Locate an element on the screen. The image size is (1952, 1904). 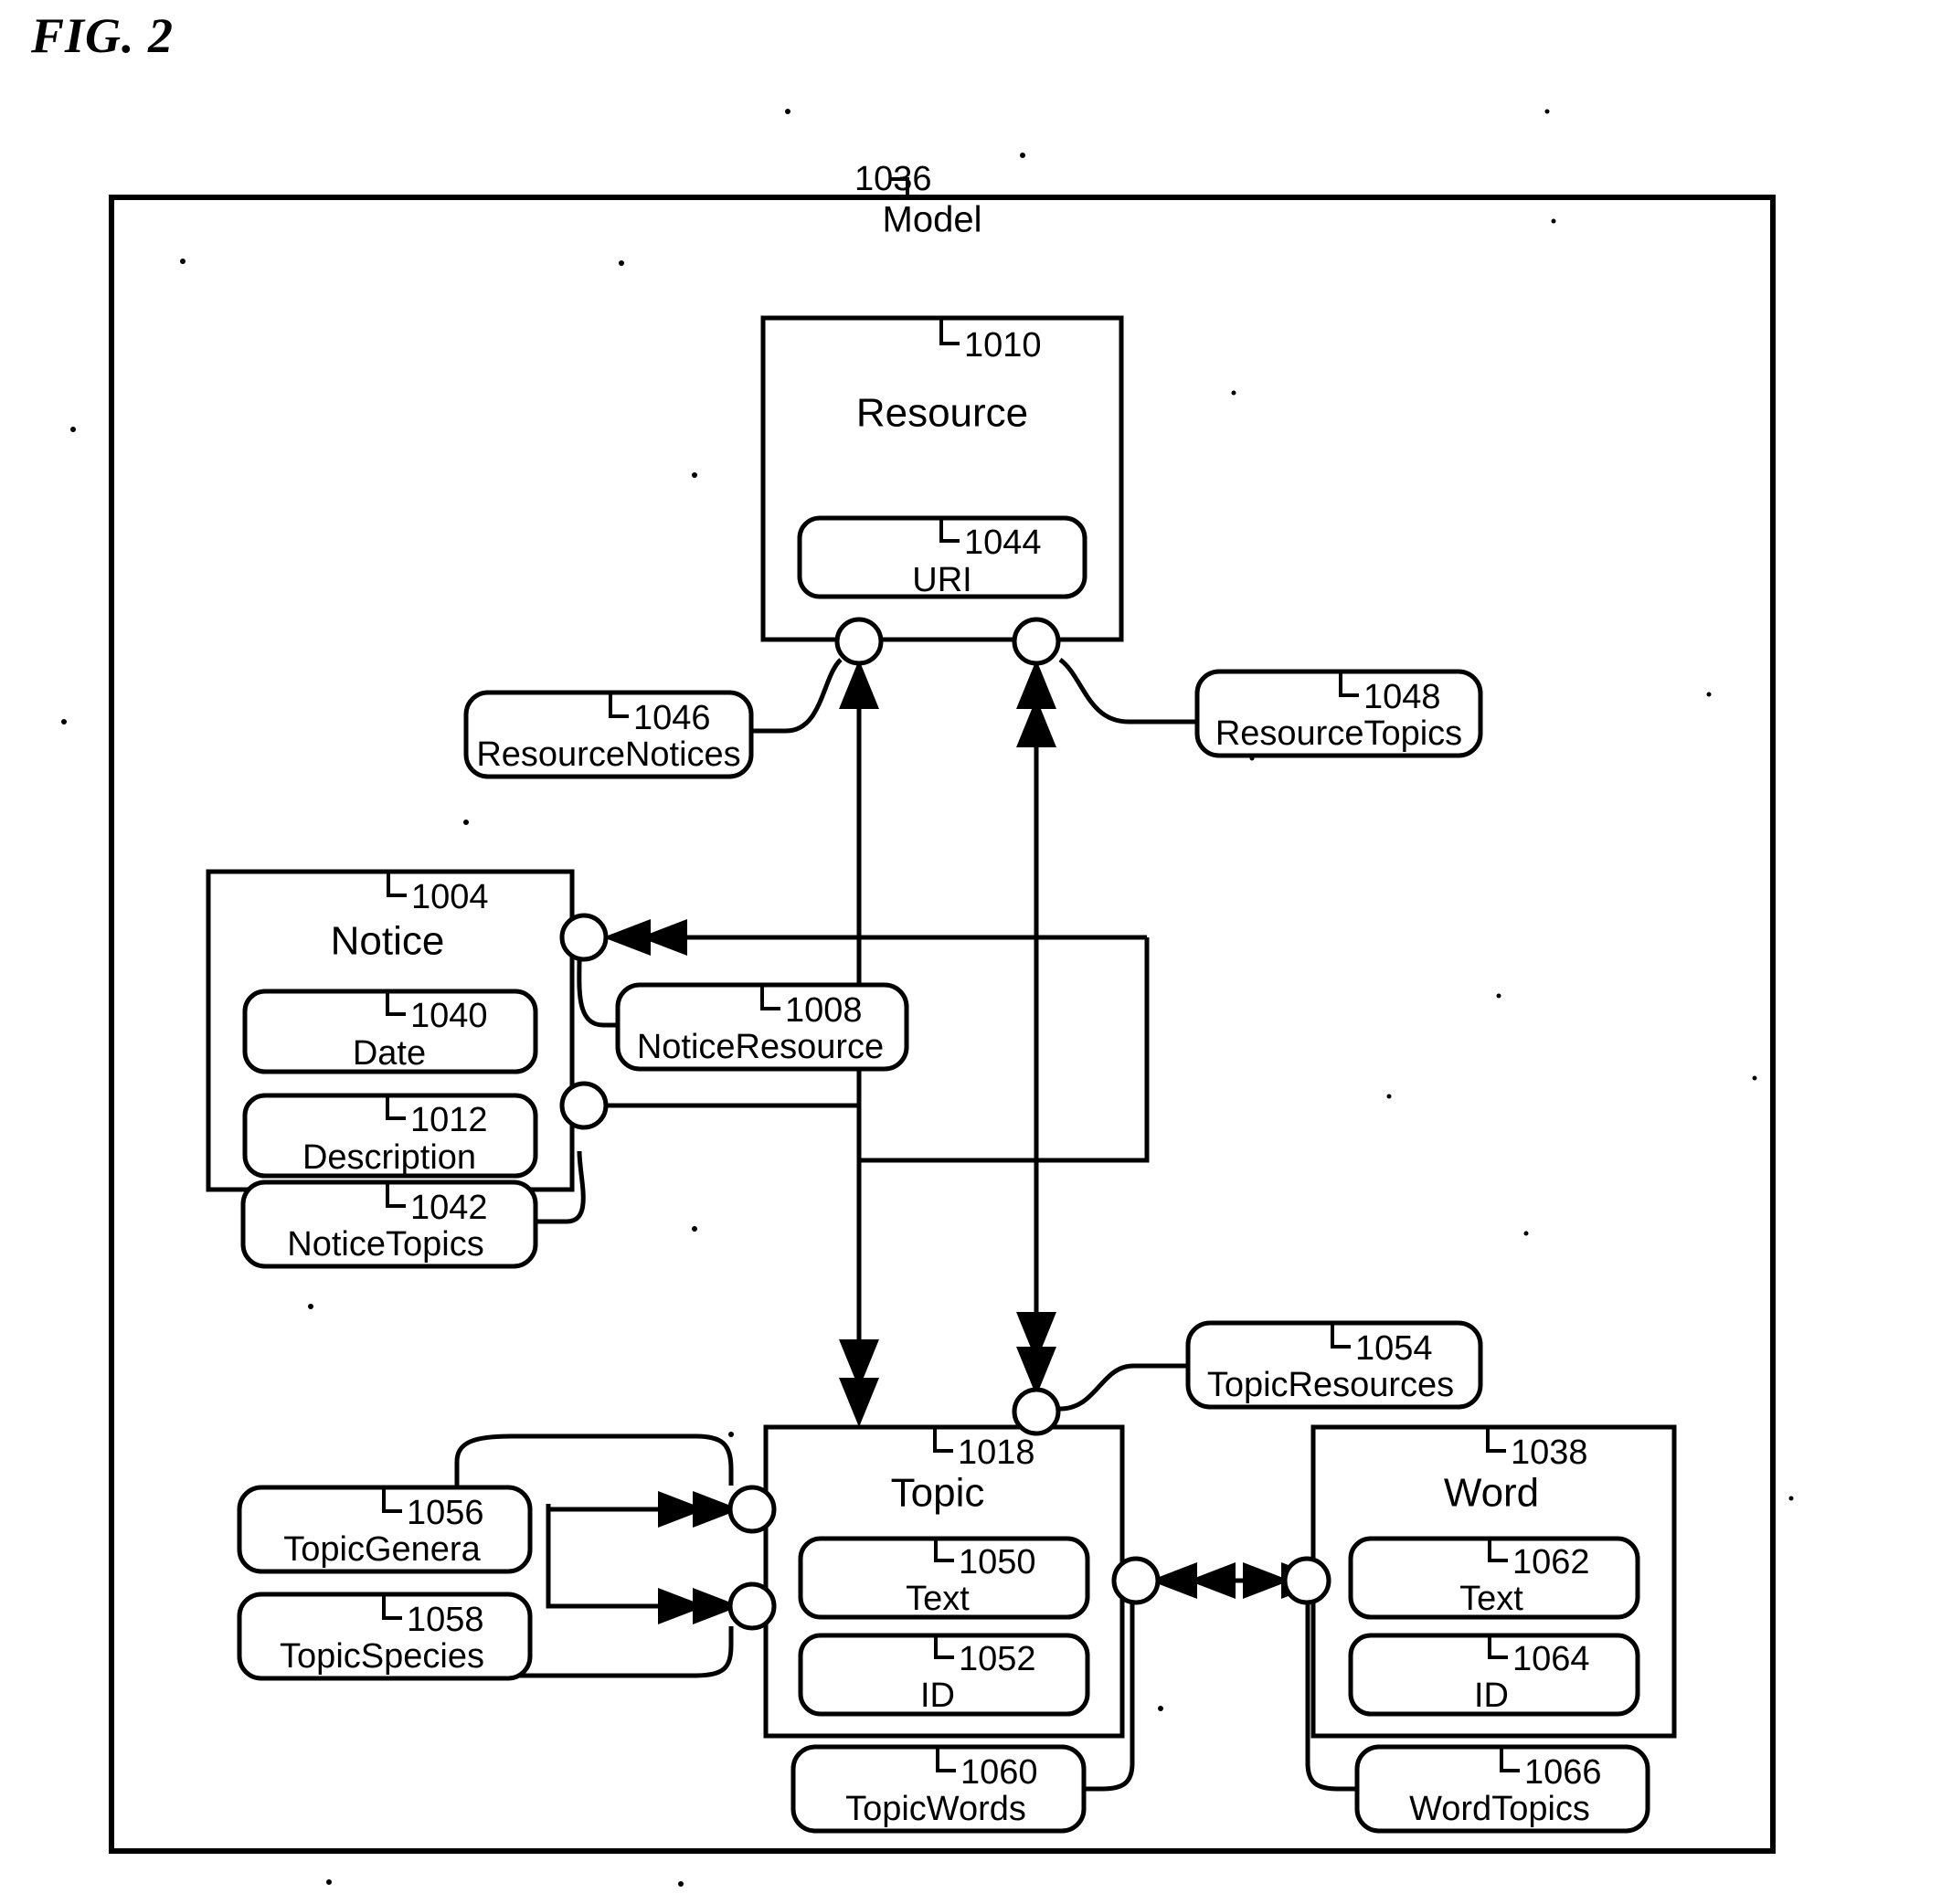
connector-topic-resources is located at coordinates (1123, 1388).